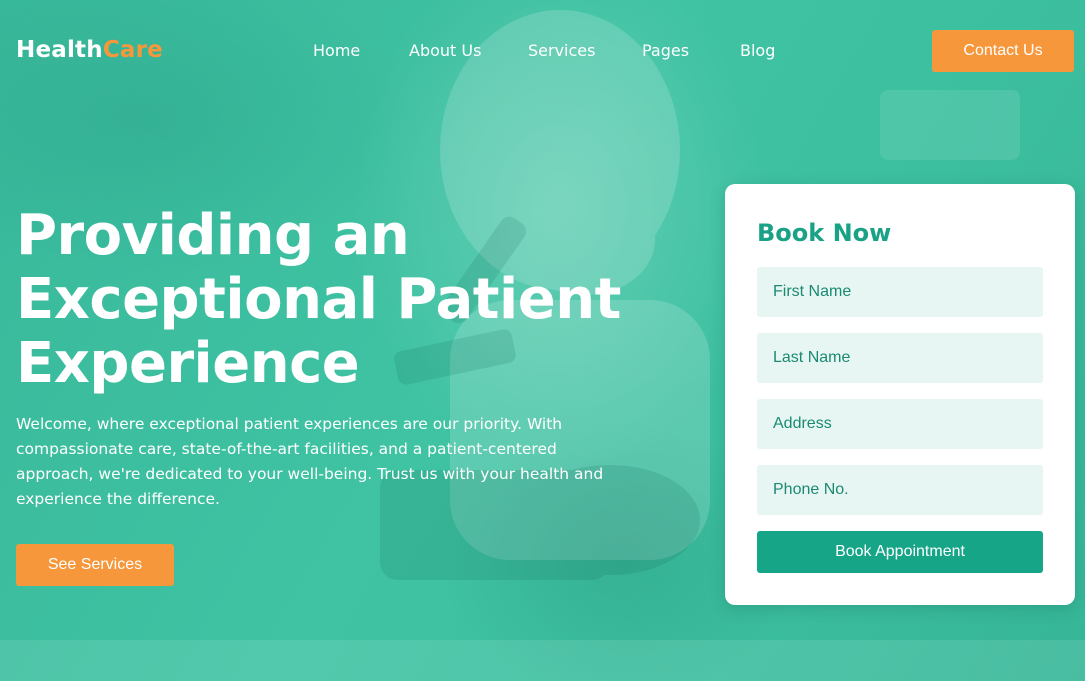  I want to click on site-logo: HealthCare, so click(89, 50).